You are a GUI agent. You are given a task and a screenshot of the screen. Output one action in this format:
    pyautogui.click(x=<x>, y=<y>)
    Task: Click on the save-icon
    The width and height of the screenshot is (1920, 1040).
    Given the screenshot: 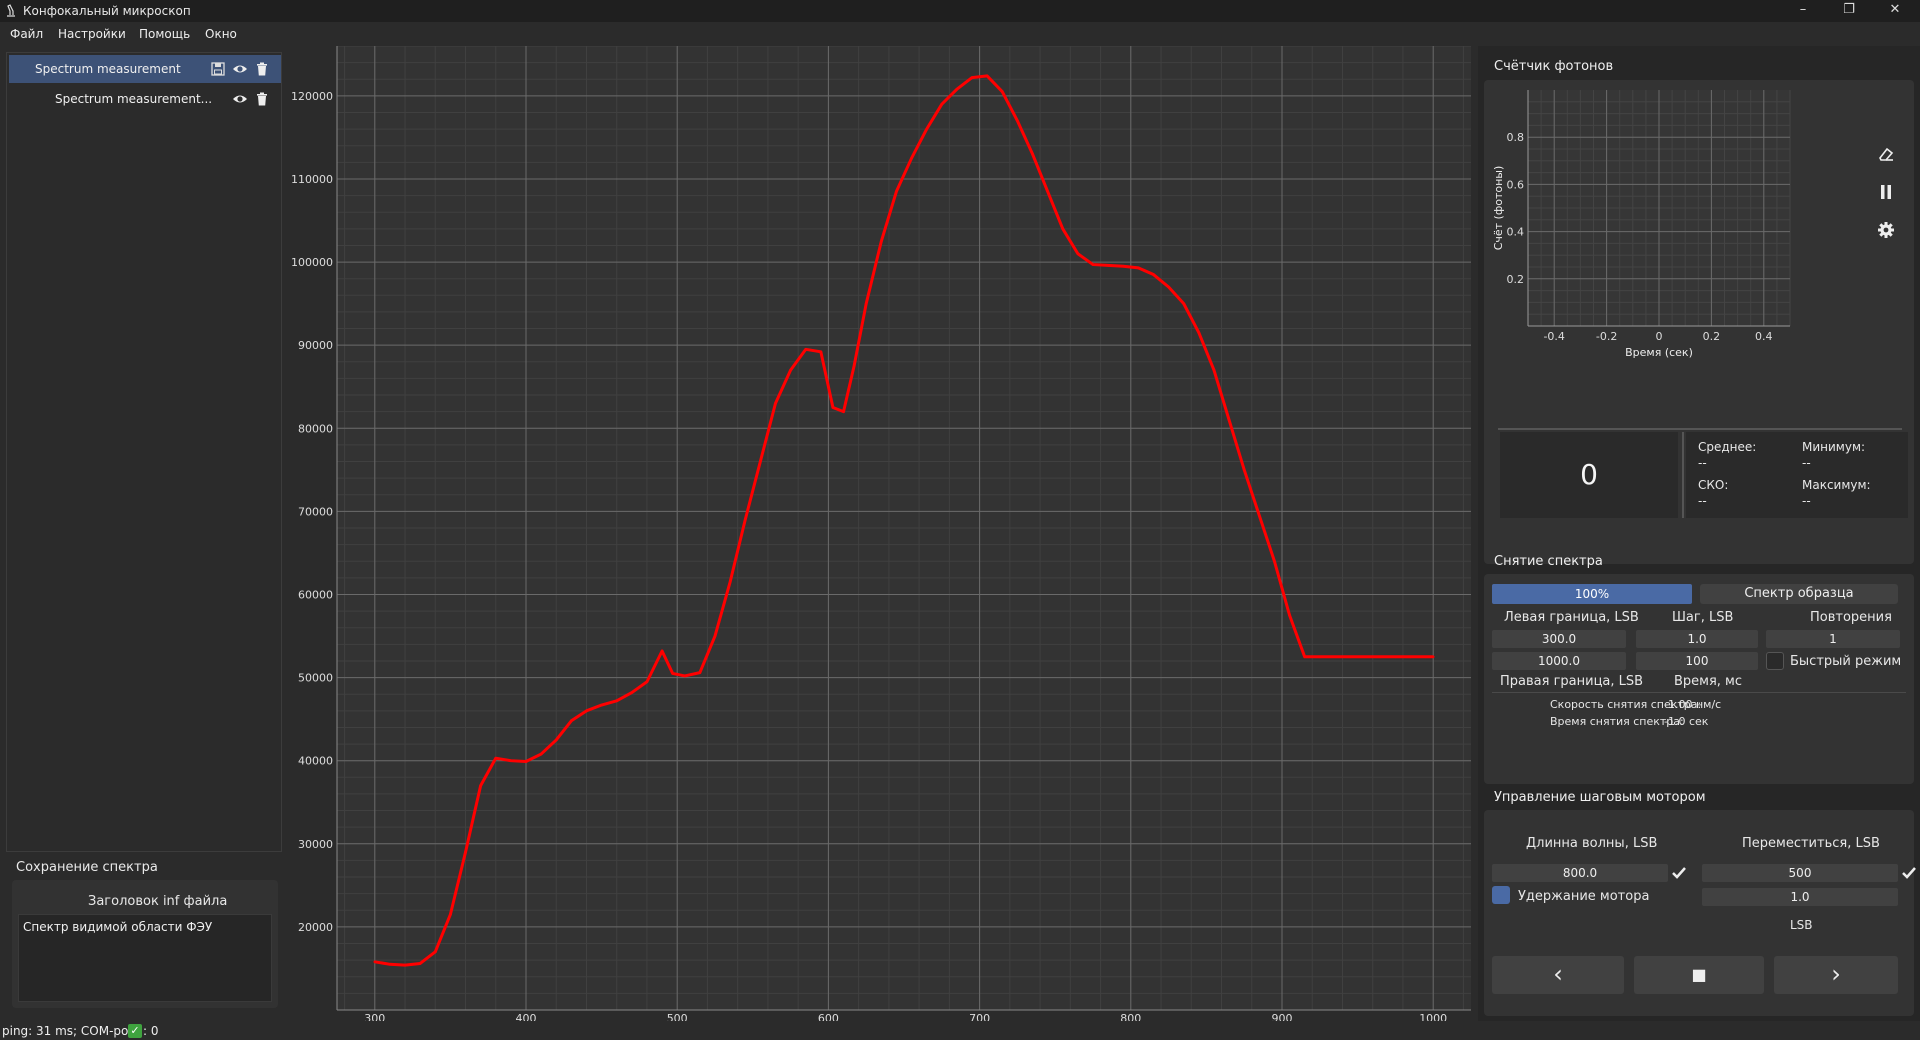 What is the action you would take?
    pyautogui.click(x=218, y=69)
    